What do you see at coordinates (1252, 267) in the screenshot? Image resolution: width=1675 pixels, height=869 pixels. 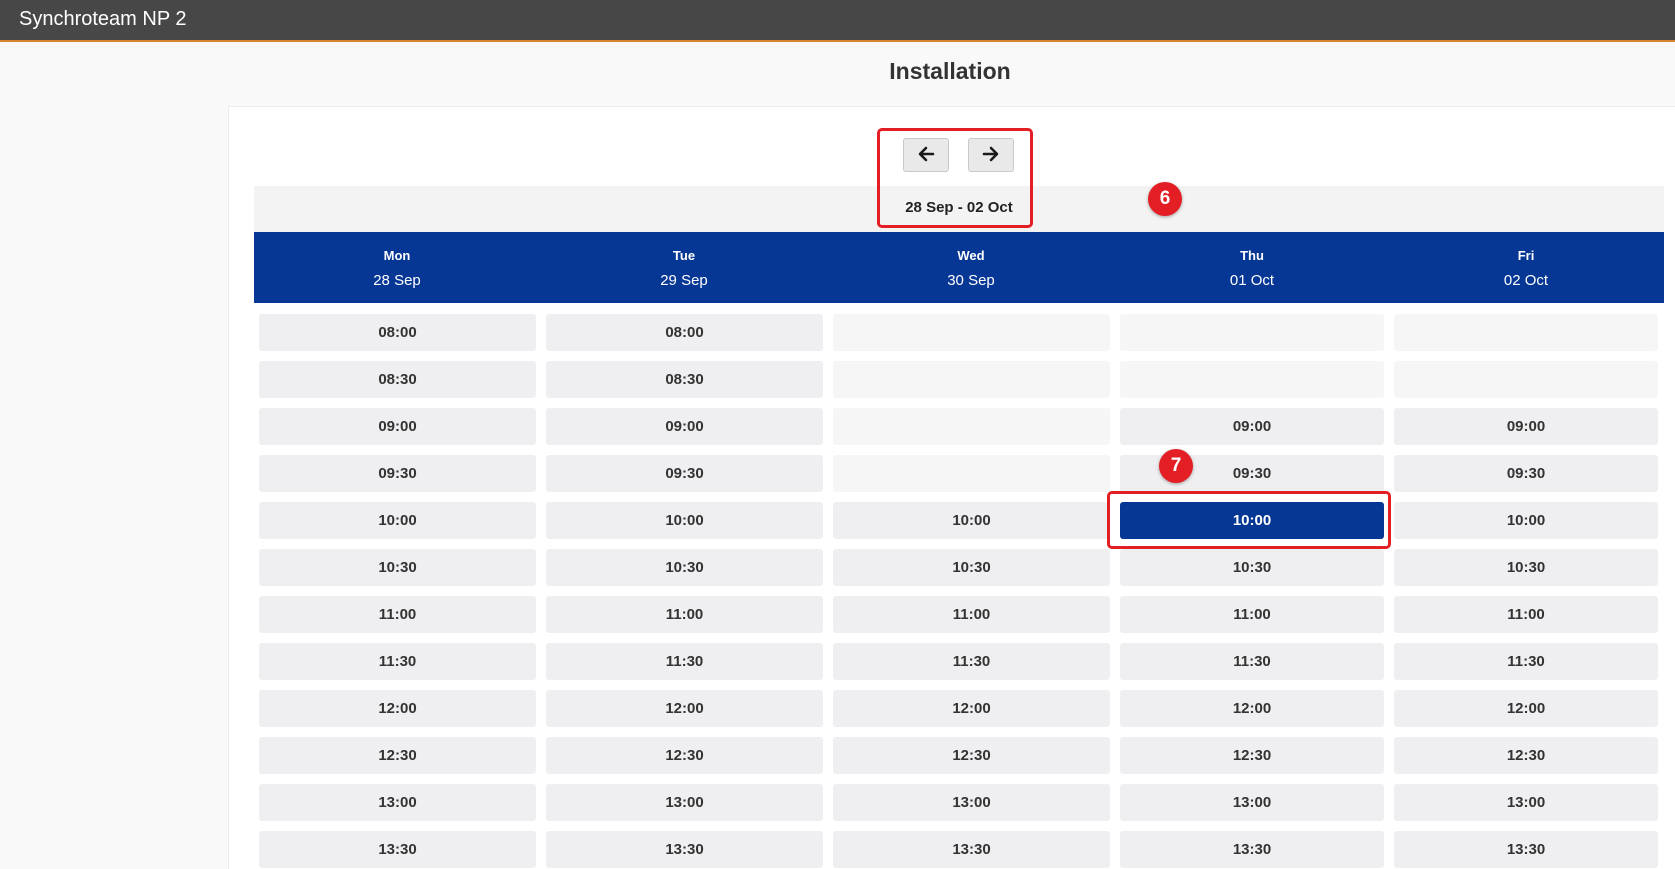 I see `day-header-thu: Thu 01 Oct` at bounding box center [1252, 267].